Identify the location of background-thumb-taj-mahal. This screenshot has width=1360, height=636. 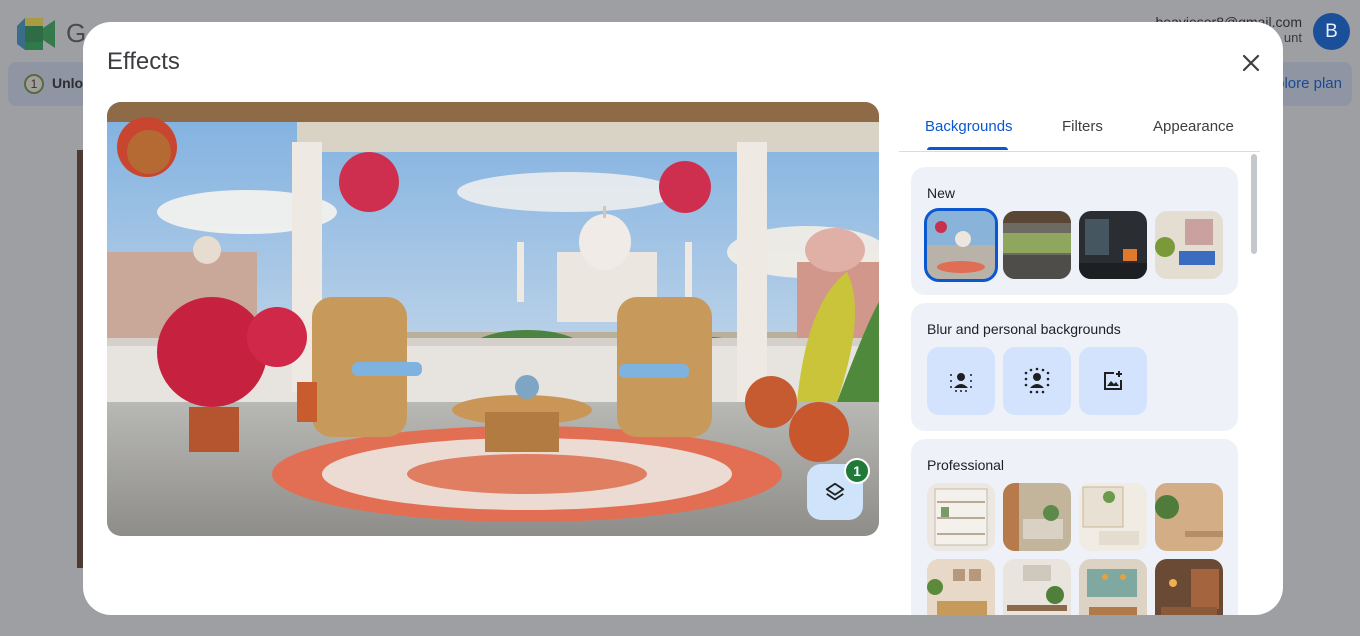
(961, 245).